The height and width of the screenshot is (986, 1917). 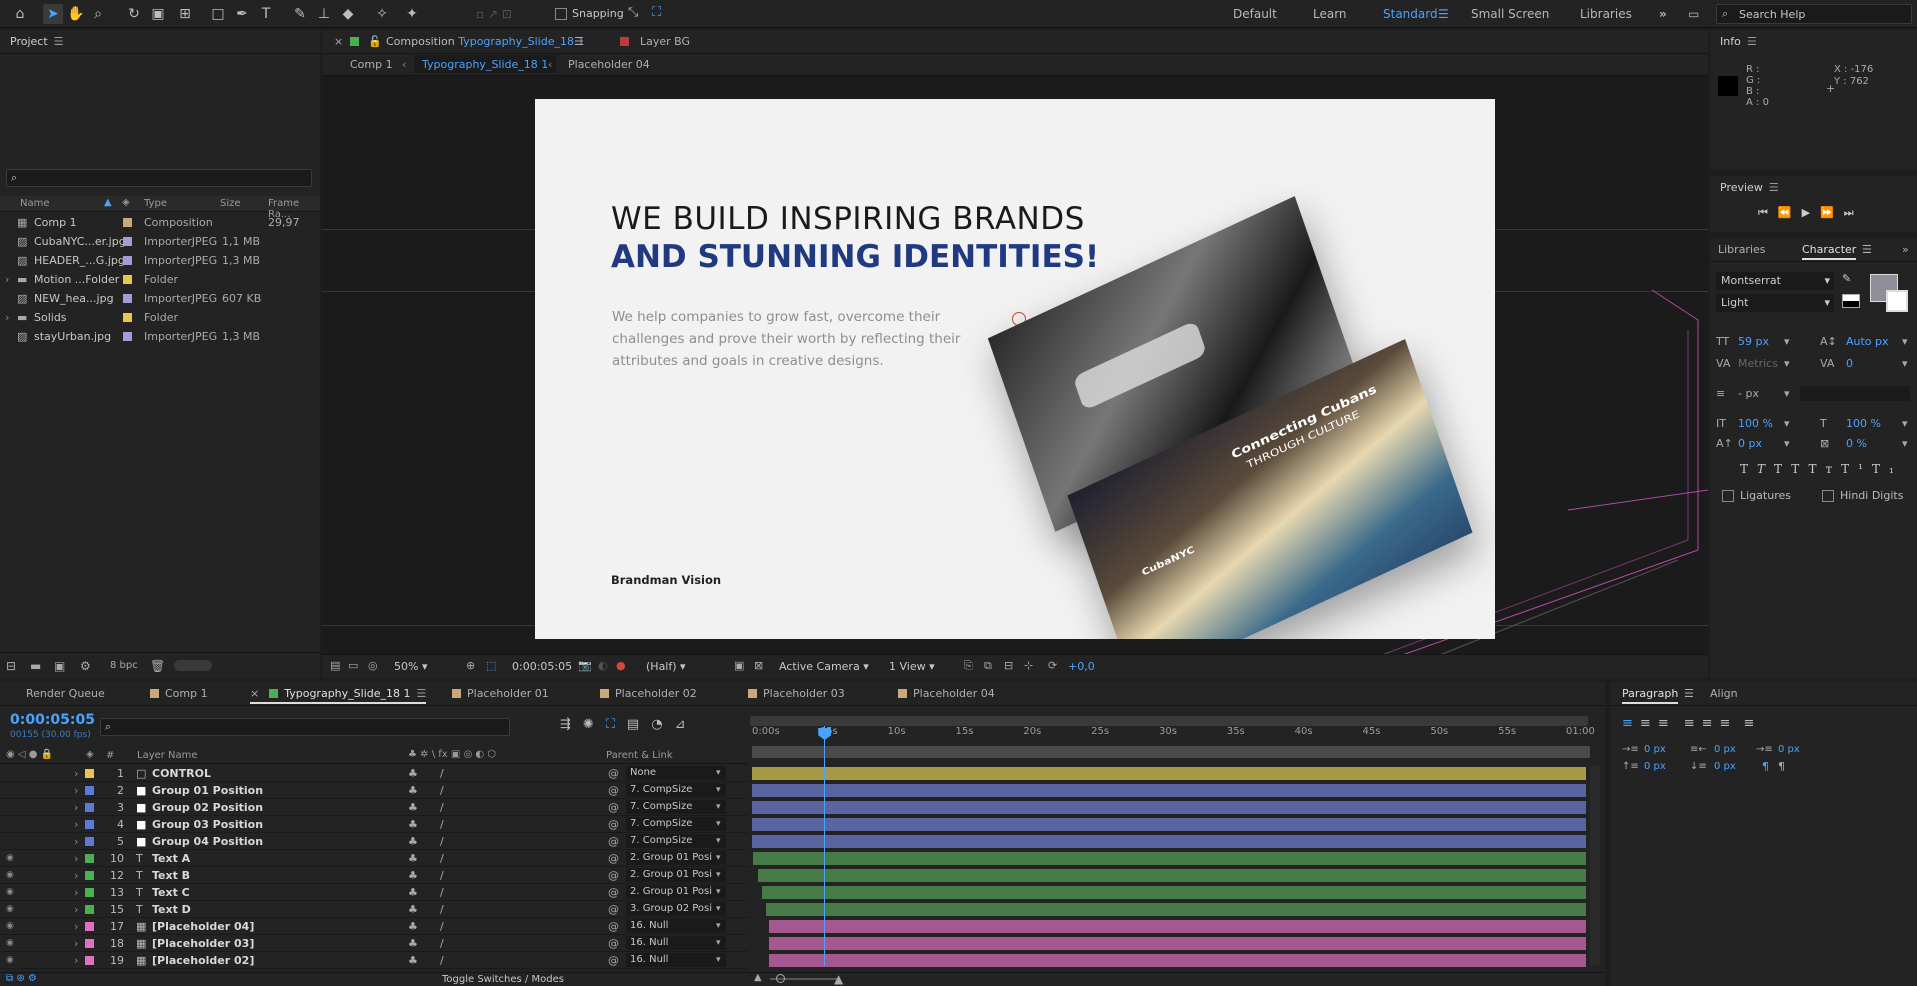 I want to click on faux-italic-button: T, so click(x=1765, y=469).